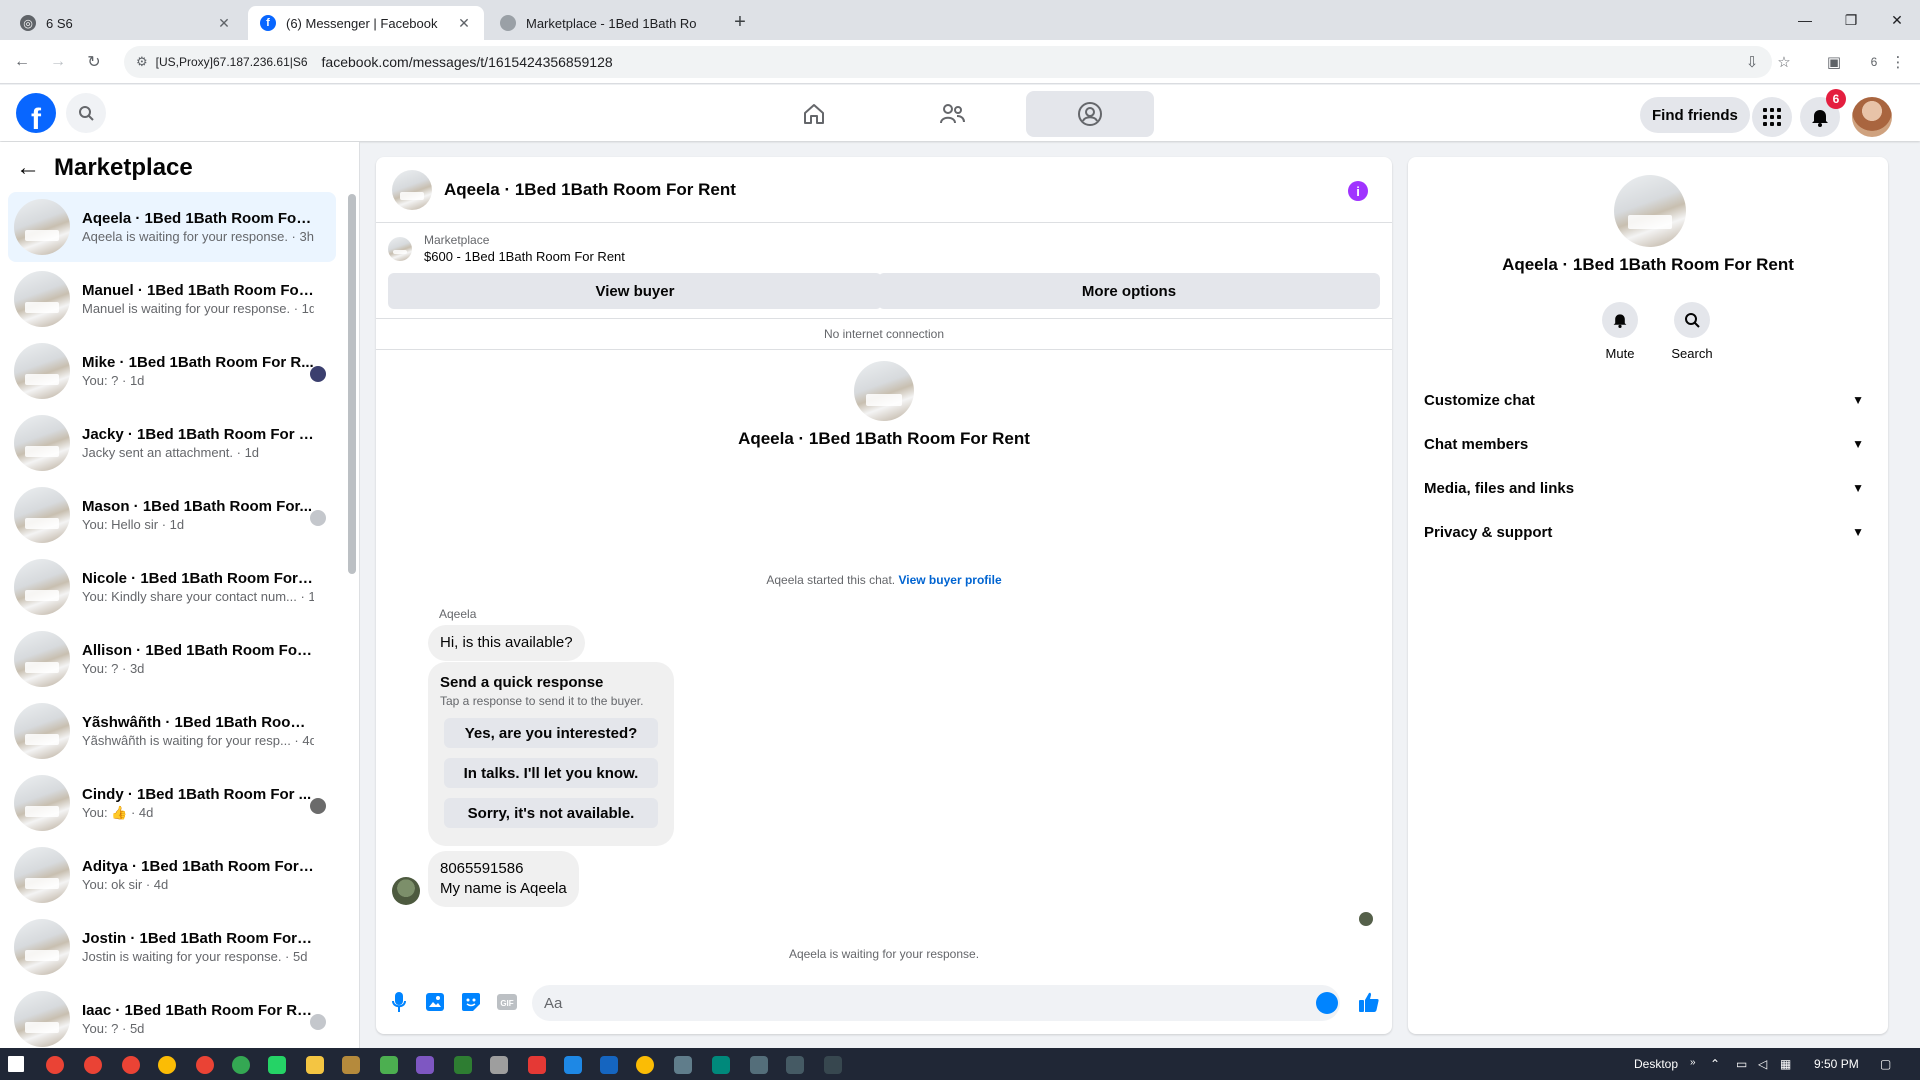 The width and height of the screenshot is (1920, 1080). What do you see at coordinates (551, 813) in the screenshot?
I see `quick-response-button: Sorry, it's not available.` at bounding box center [551, 813].